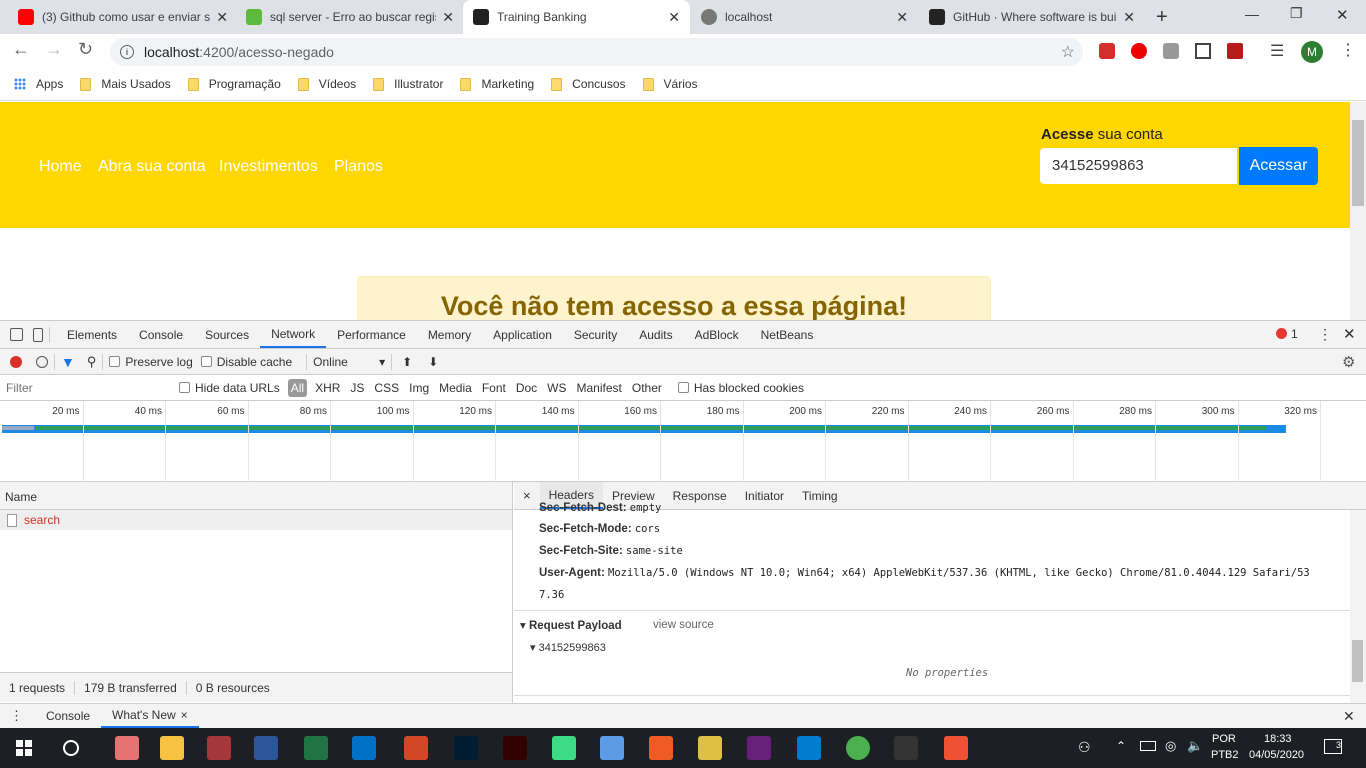 Image resolution: width=1366 pixels, height=768 pixels. What do you see at coordinates (1278, 166) in the screenshot?
I see `acessar-button: Acessar` at bounding box center [1278, 166].